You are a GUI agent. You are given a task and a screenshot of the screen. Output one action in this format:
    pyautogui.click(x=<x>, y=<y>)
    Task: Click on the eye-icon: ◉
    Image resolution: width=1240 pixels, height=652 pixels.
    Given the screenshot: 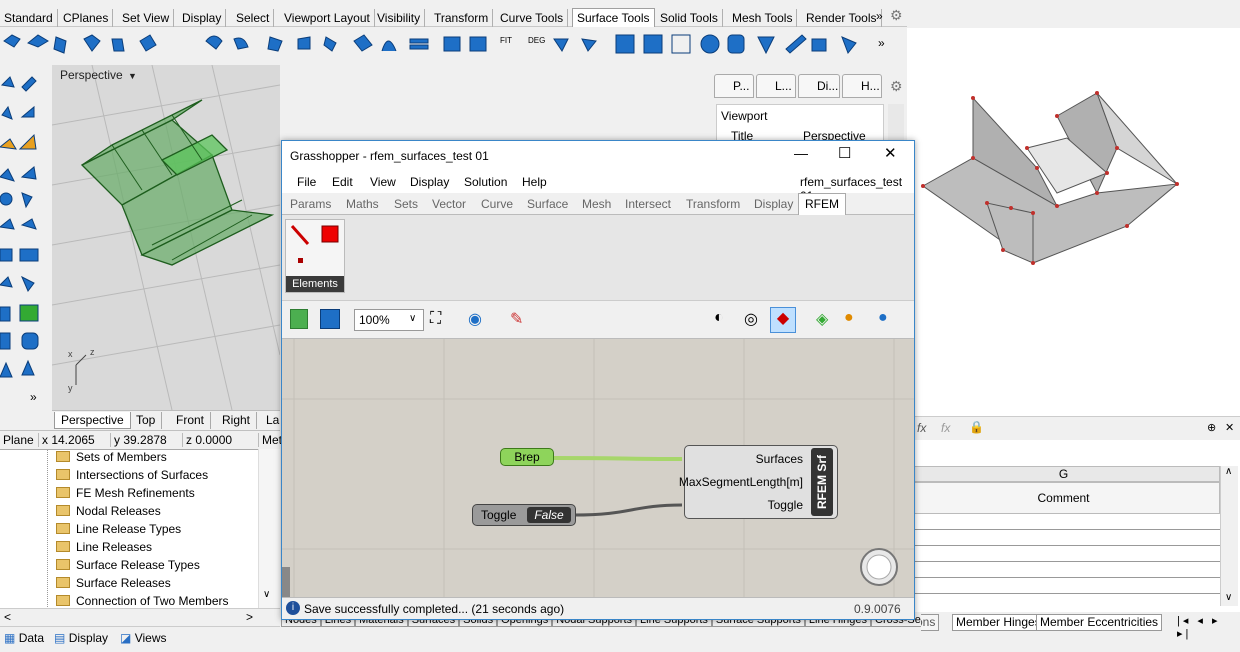 What is the action you would take?
    pyautogui.click(x=475, y=319)
    